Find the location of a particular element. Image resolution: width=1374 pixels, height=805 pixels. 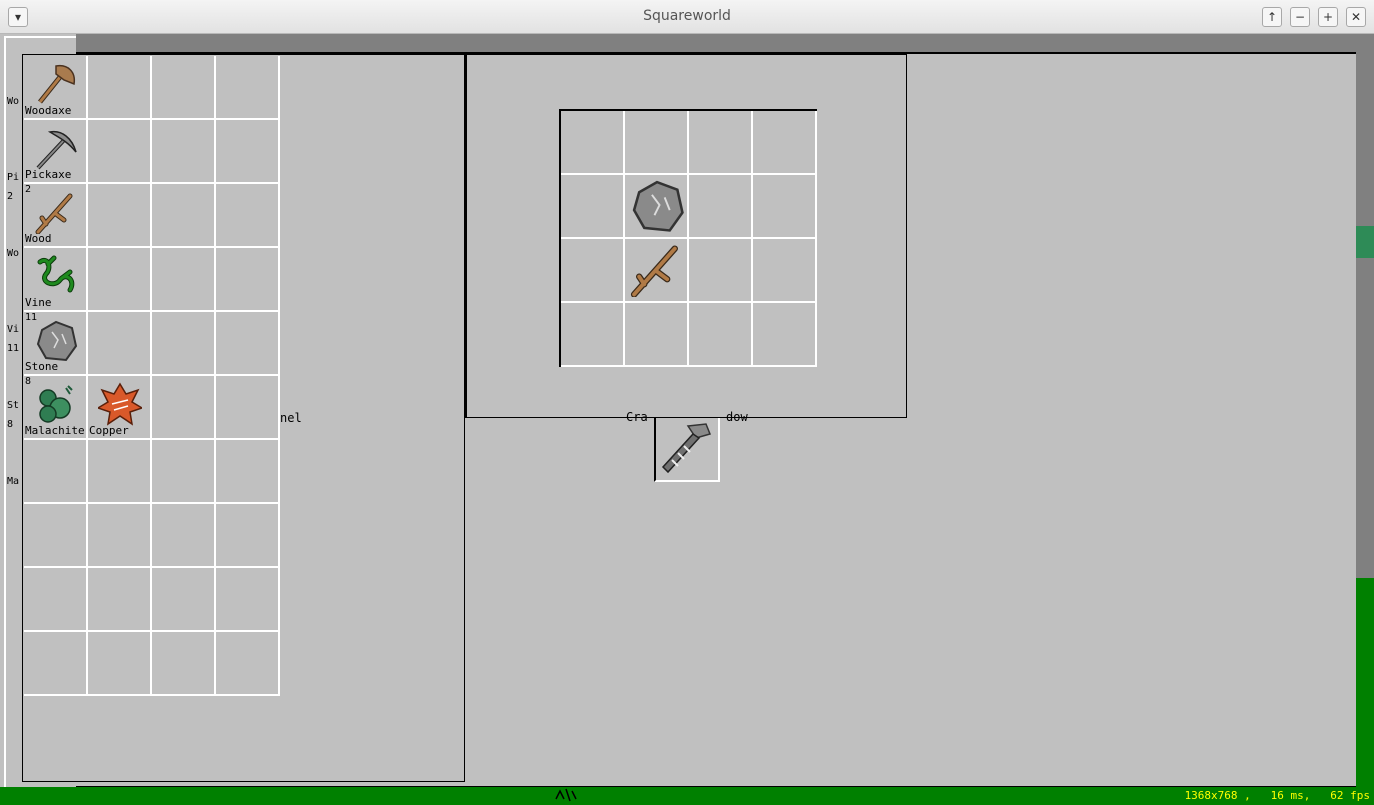

crafting-grid is located at coordinates (688, 238).